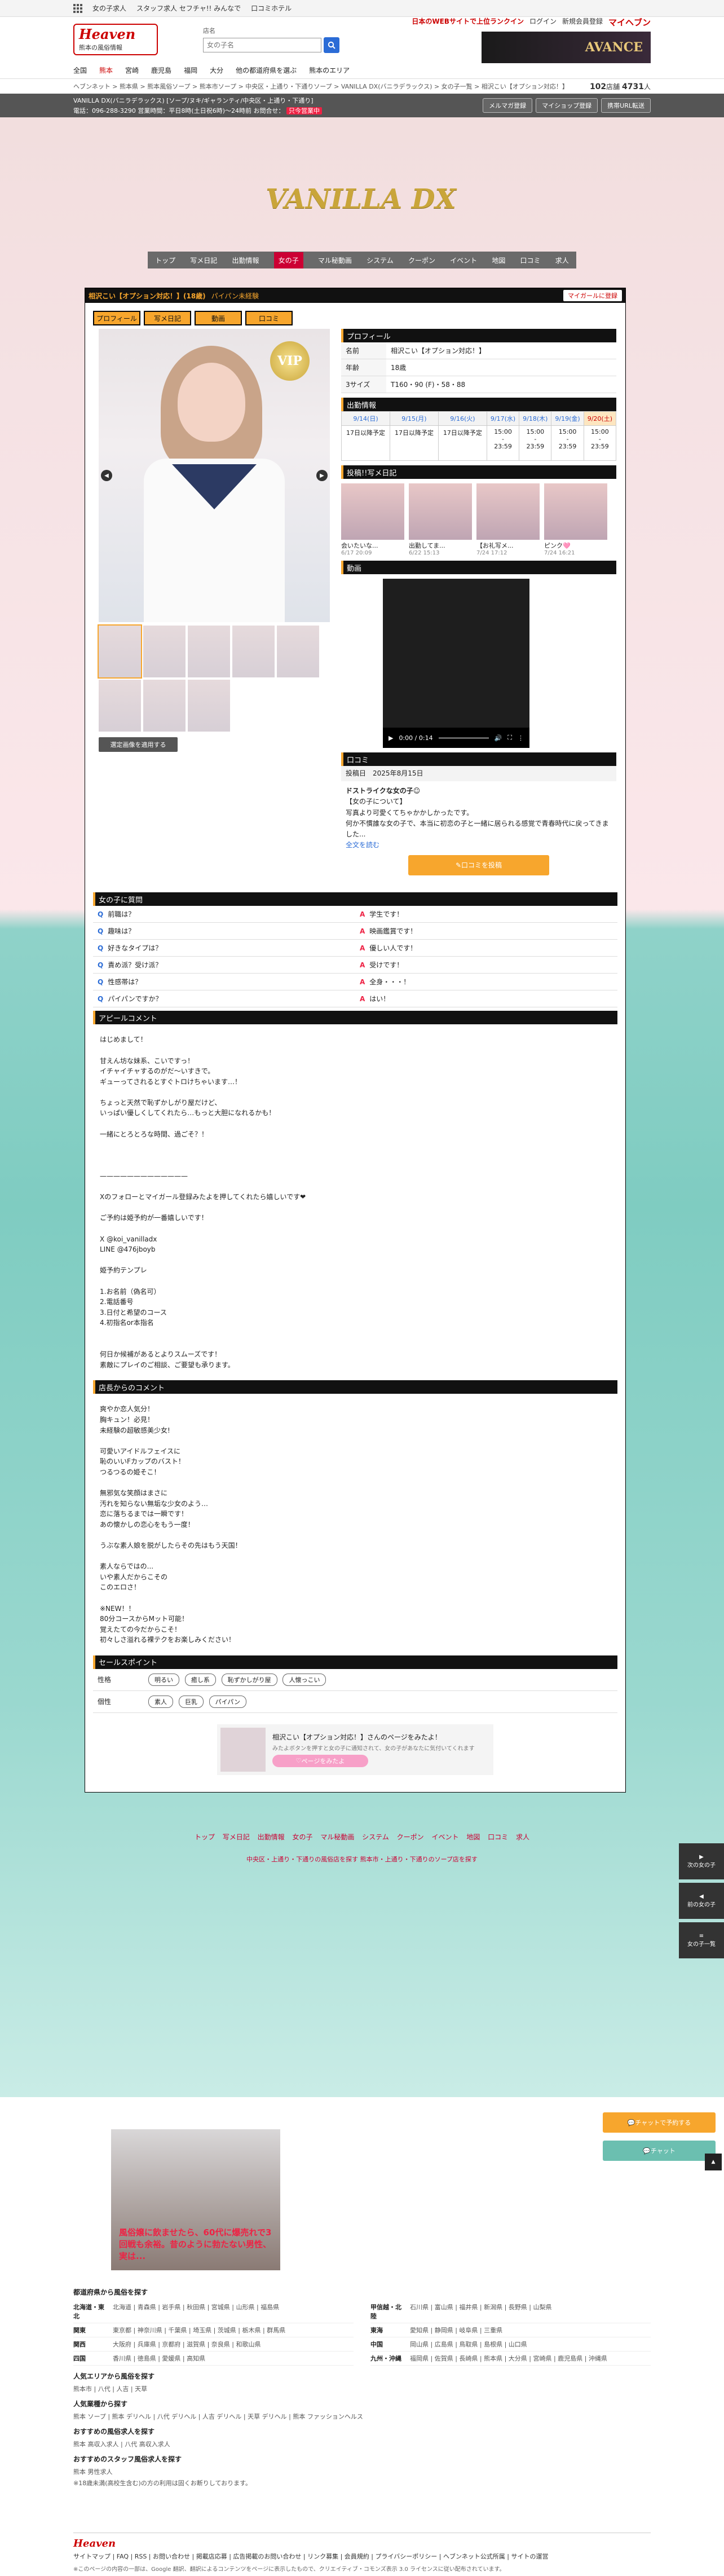 Image resolution: width=724 pixels, height=2576 pixels. Describe the element at coordinates (421, 260) in the screenshot. I see `shop-menu-coupon: クーポン` at that location.